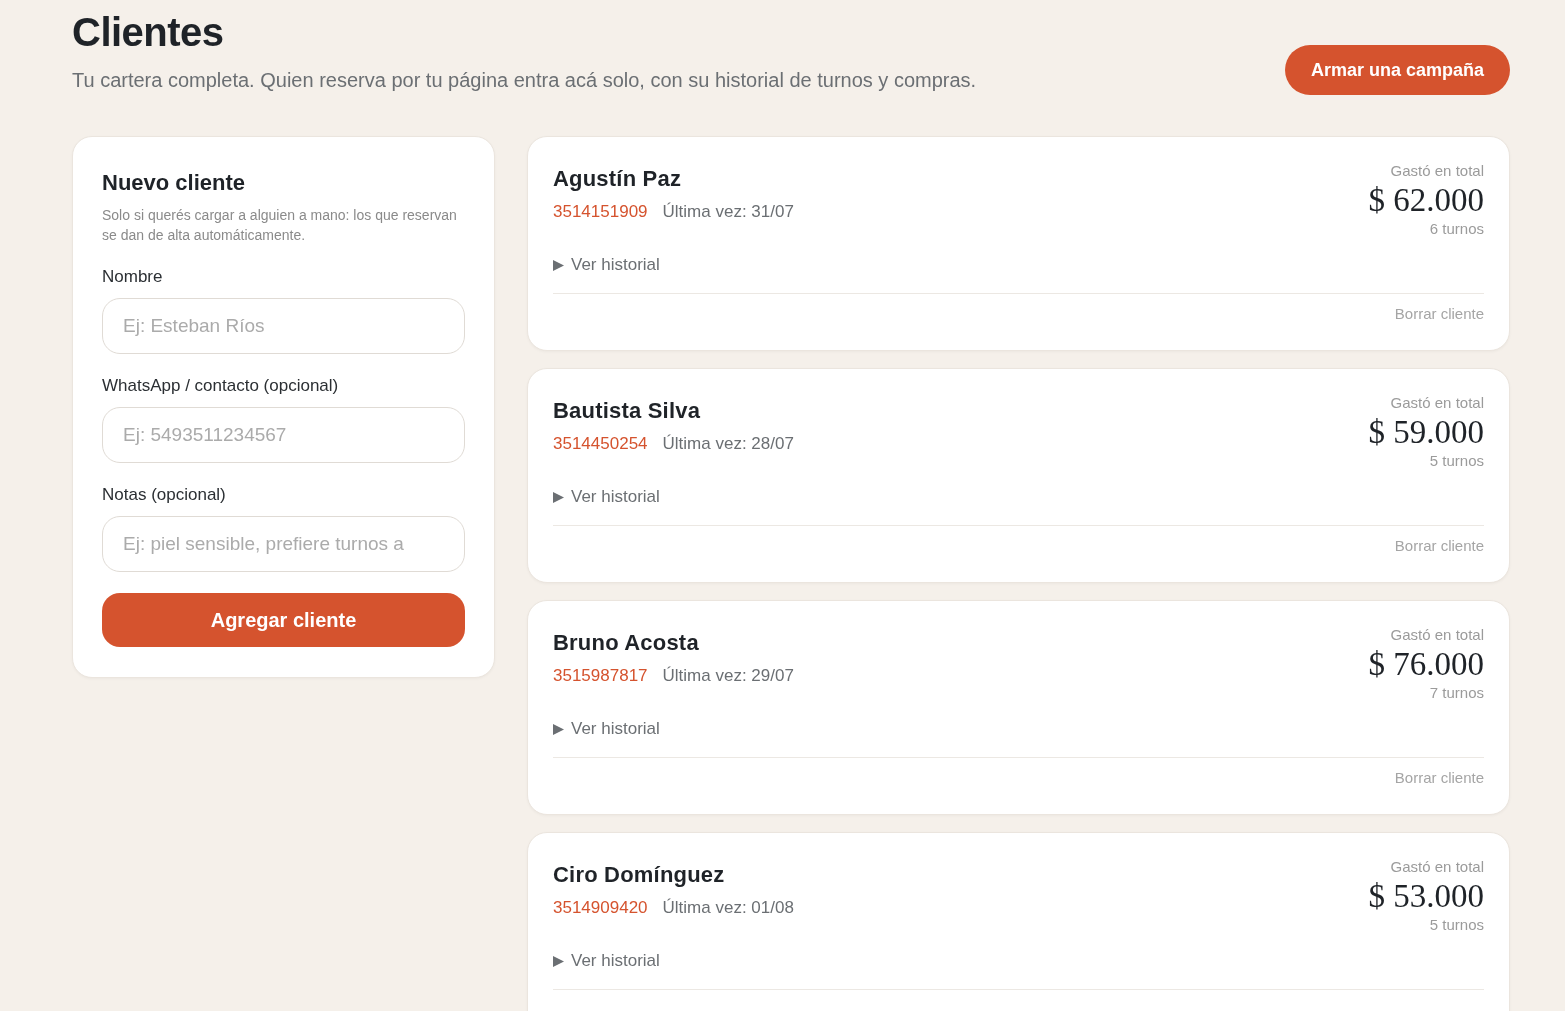 The width and height of the screenshot is (1565, 1011). What do you see at coordinates (600, 676) in the screenshot?
I see `phone-link: 3515987817` at bounding box center [600, 676].